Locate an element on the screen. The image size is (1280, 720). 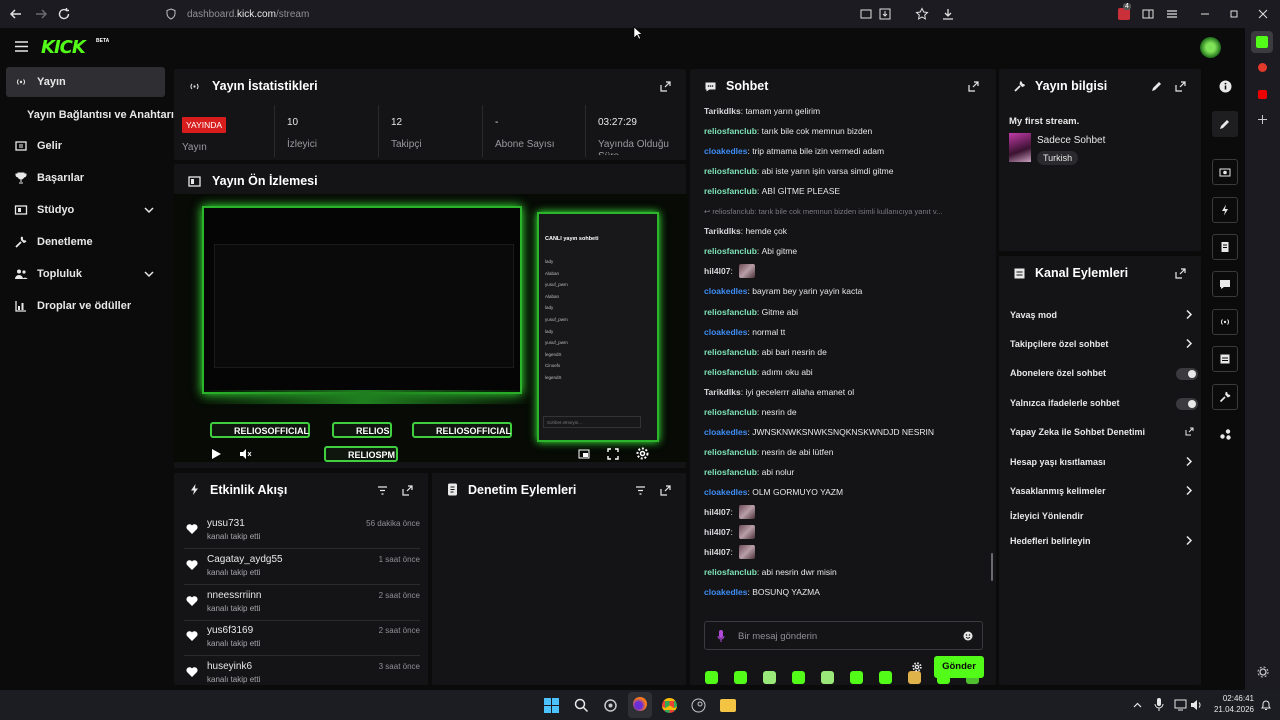
bookmark-star-icon is located at coordinates (922, 14).